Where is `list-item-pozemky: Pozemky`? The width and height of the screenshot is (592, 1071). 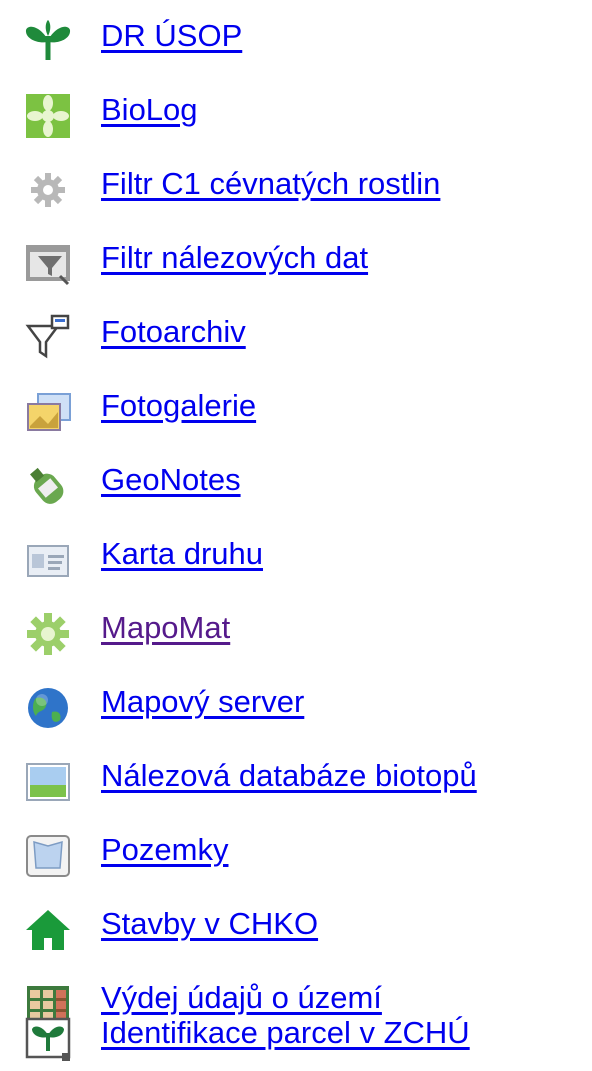 list-item-pozemky: Pozemky is located at coordinates (296, 851).